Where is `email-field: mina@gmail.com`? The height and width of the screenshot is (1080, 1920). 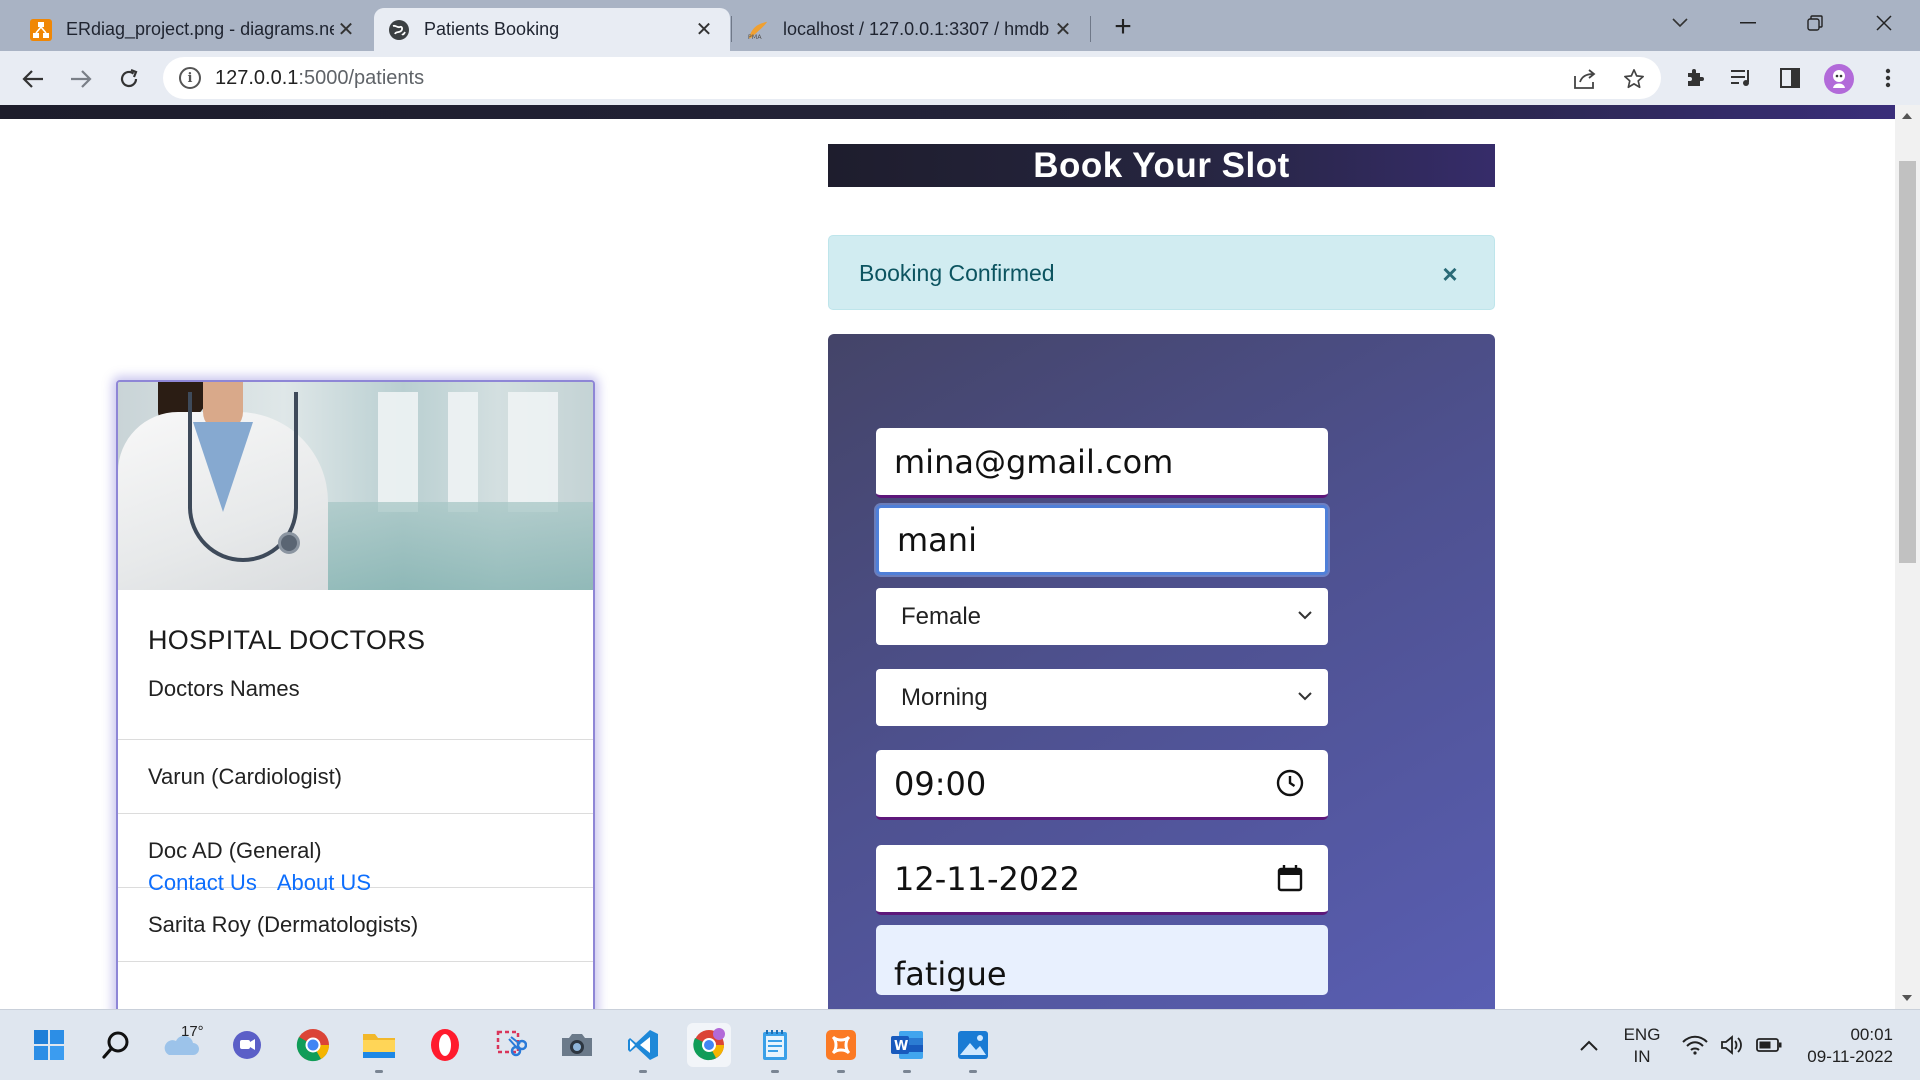
email-field: mina@gmail.com is located at coordinates (1102, 463).